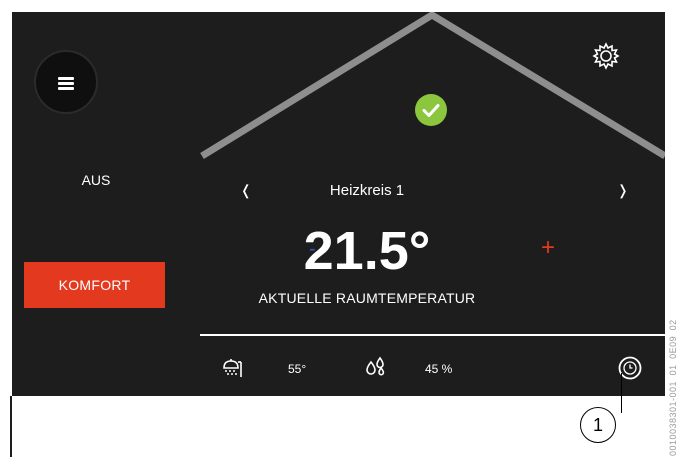  Describe the element at coordinates (432, 335) in the screenshot. I see `status-divider` at that location.